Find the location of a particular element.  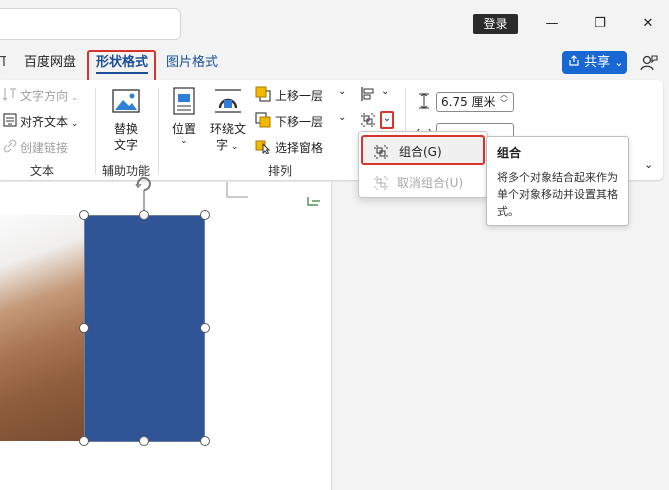

align-text-icon is located at coordinates (10, 120).